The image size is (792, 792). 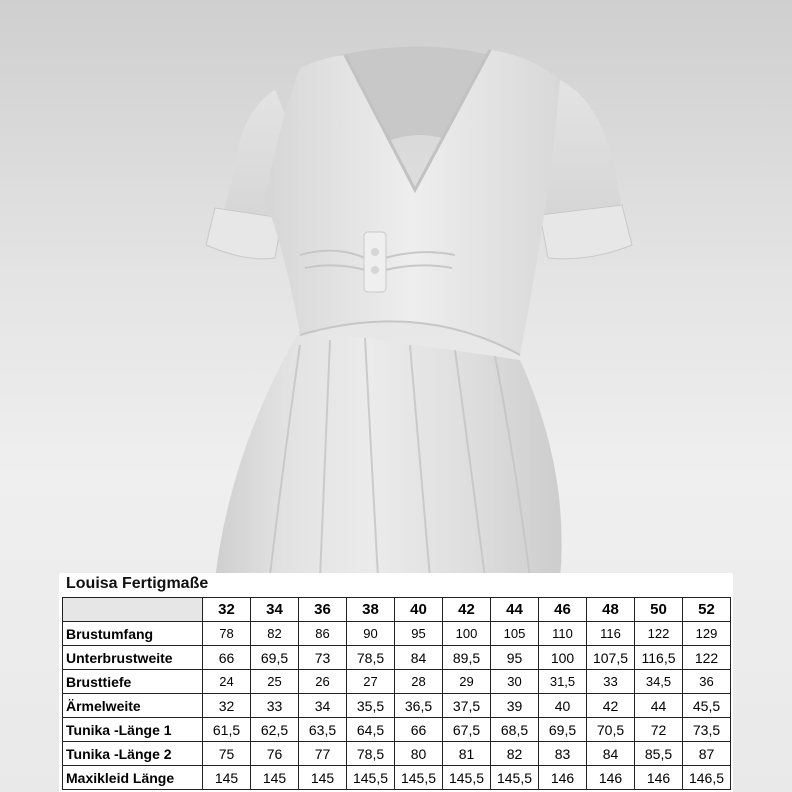 What do you see at coordinates (370, 609) in the screenshot?
I see `size-header-cell: 38` at bounding box center [370, 609].